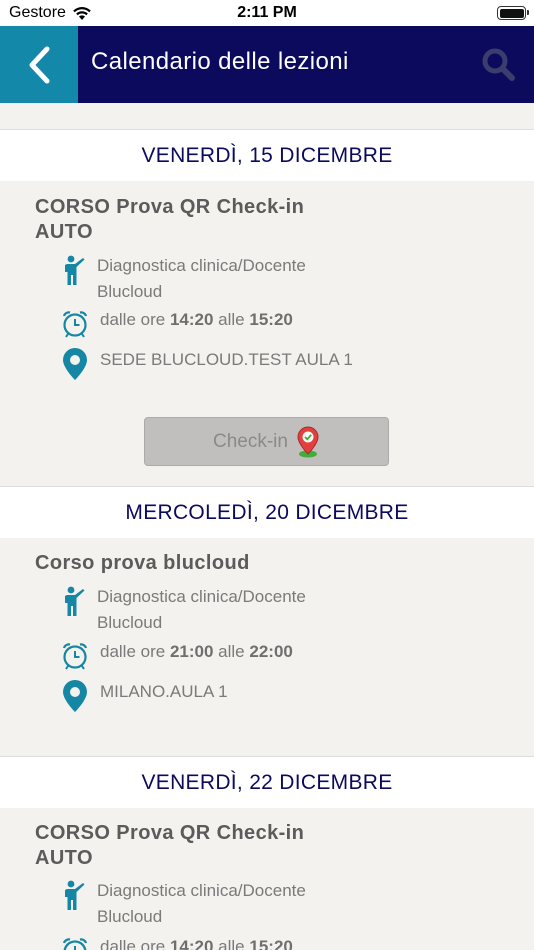 Image resolution: width=534 pixels, height=950 pixels. I want to click on date-header: VENERDÌ, 22 DICEMBRE, so click(267, 782).